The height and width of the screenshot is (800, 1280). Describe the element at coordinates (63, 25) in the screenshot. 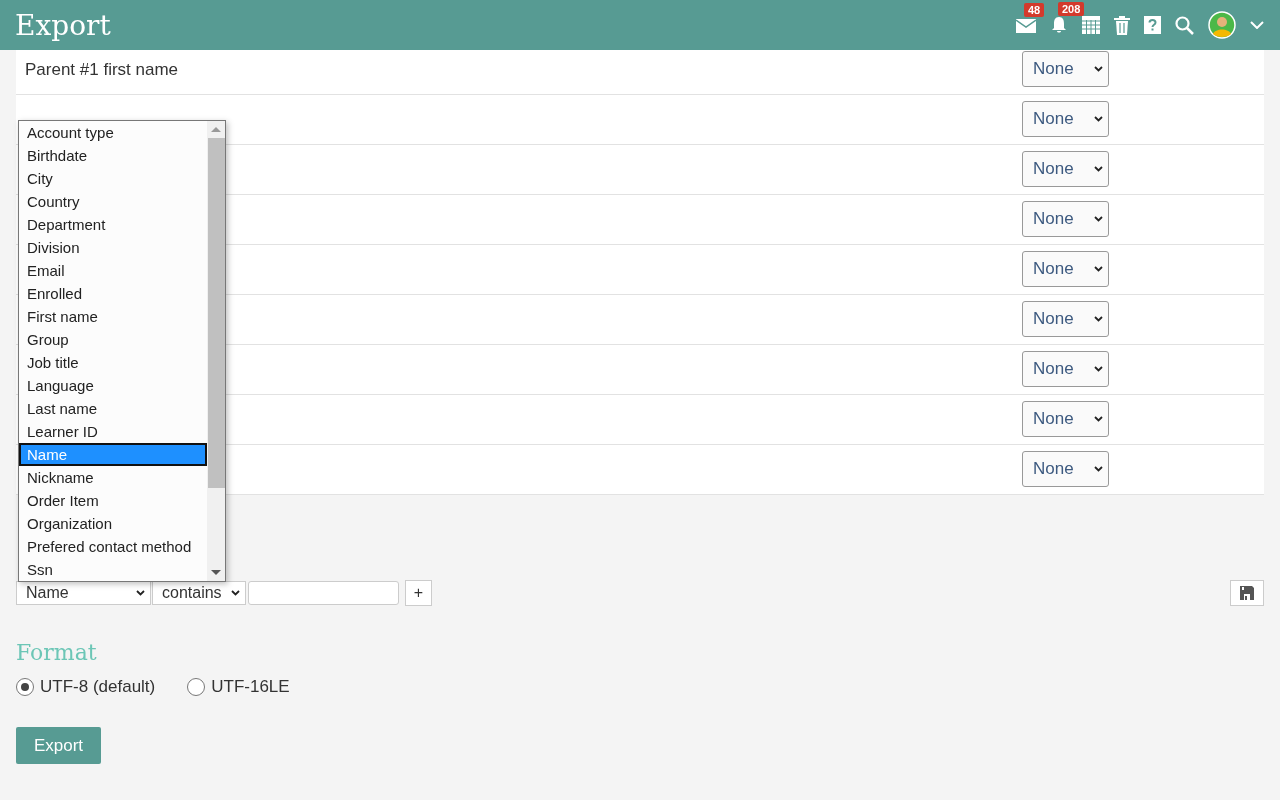

I see `page-title: Export` at that location.